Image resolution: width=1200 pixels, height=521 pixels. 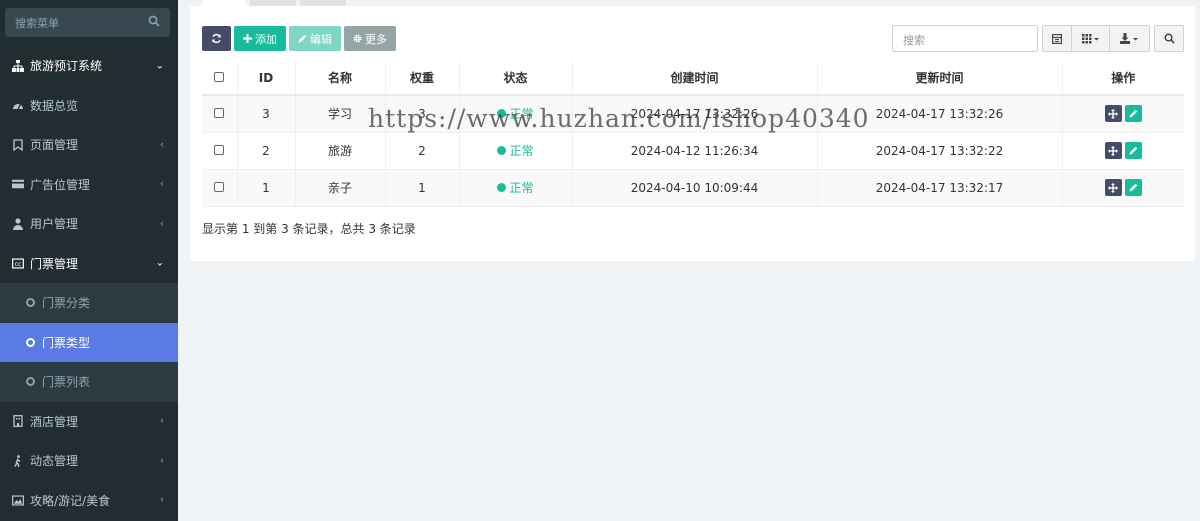 I want to click on column-header-updated: 更新时间, so click(x=940, y=78).